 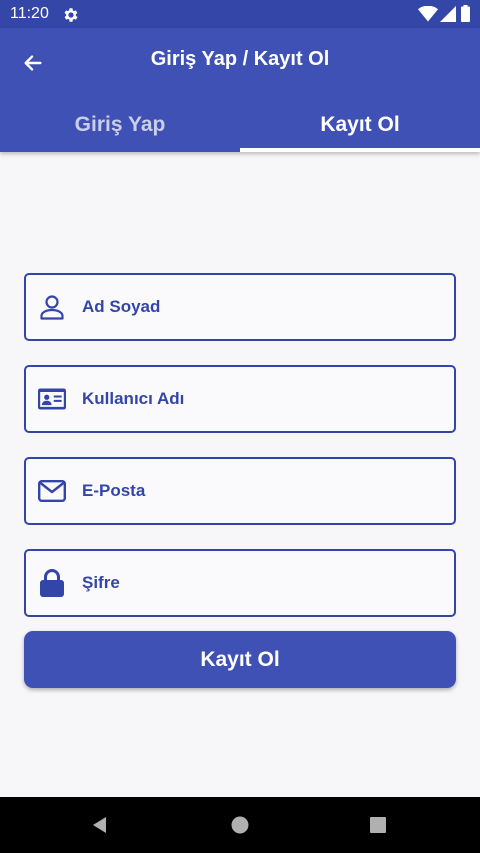 I want to click on password-field: Şifre, so click(x=240, y=583).